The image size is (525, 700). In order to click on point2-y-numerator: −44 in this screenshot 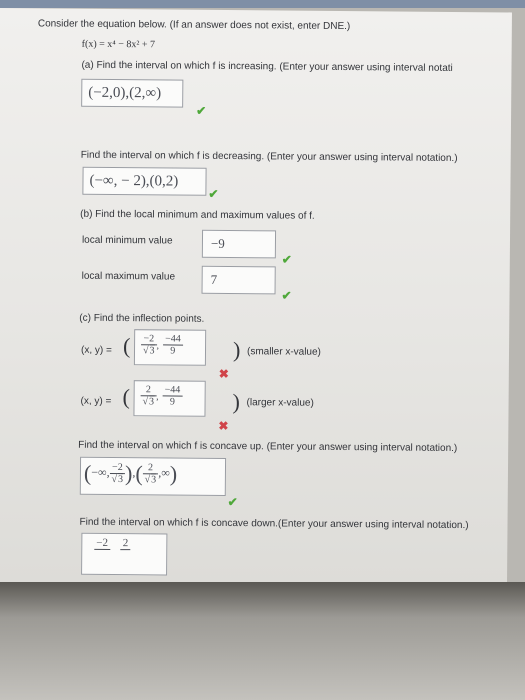, I will do `click(172, 390)`.